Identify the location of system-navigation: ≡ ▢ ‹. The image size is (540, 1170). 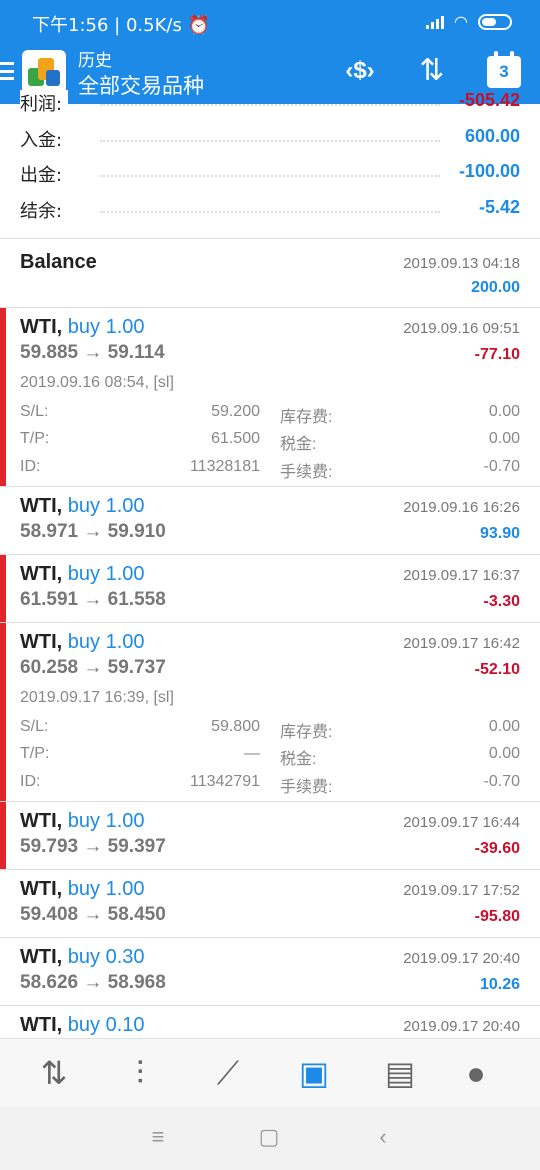
(270, 1138).